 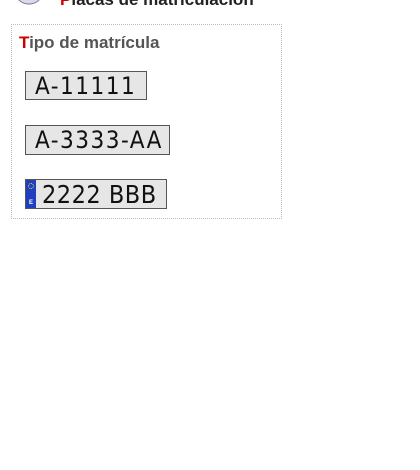 I want to click on plate-label: A-11111, so click(x=86, y=85).